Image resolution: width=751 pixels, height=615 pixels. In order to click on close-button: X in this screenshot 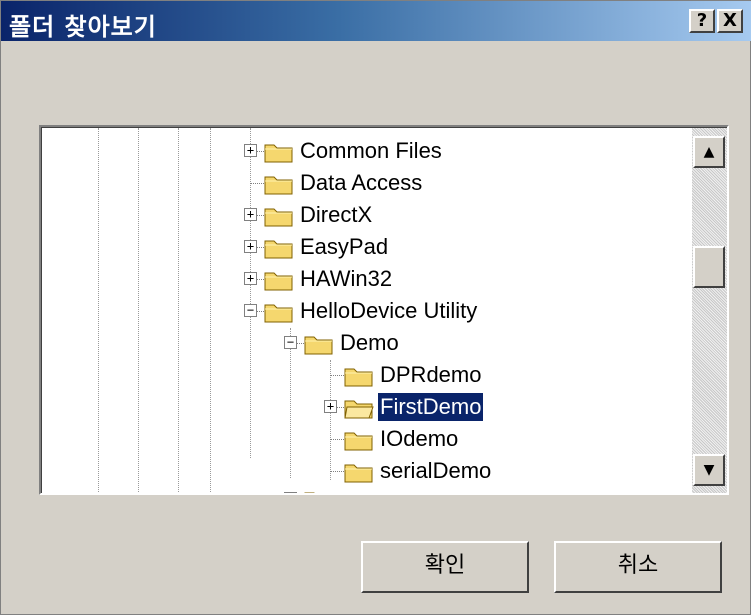, I will do `click(730, 21)`.